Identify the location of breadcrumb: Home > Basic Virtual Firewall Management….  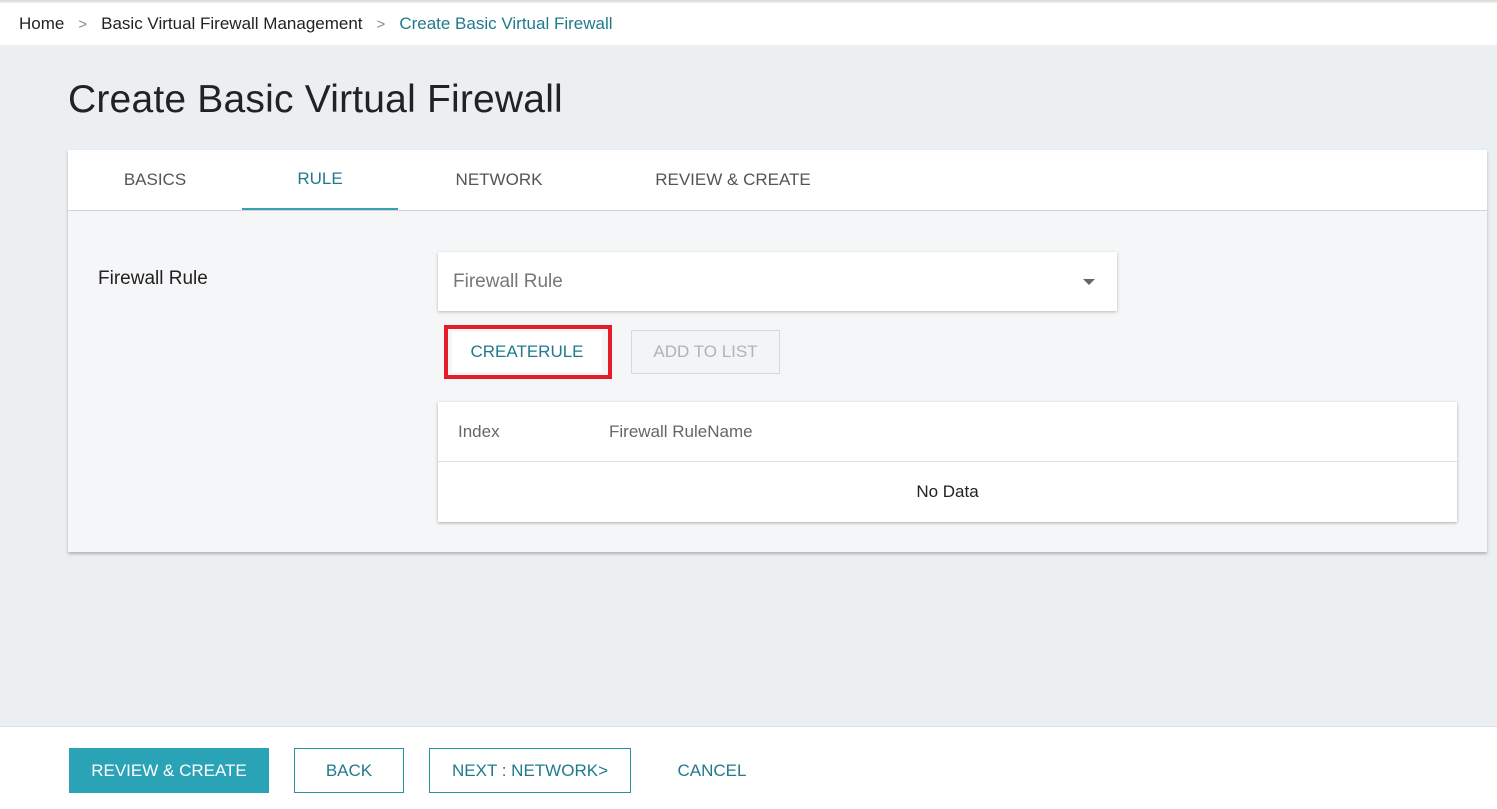
(748, 24).